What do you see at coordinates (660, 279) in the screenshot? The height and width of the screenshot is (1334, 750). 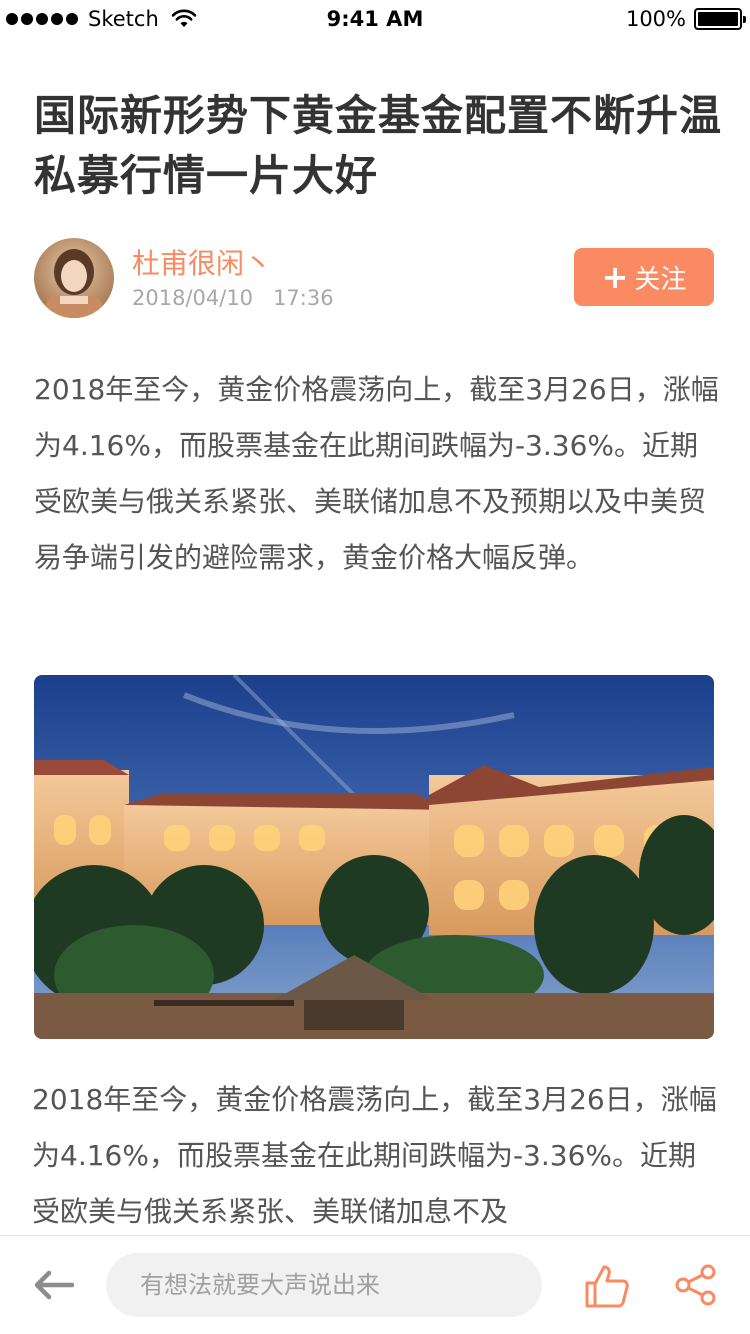 I see `follow-label: 关注` at bounding box center [660, 279].